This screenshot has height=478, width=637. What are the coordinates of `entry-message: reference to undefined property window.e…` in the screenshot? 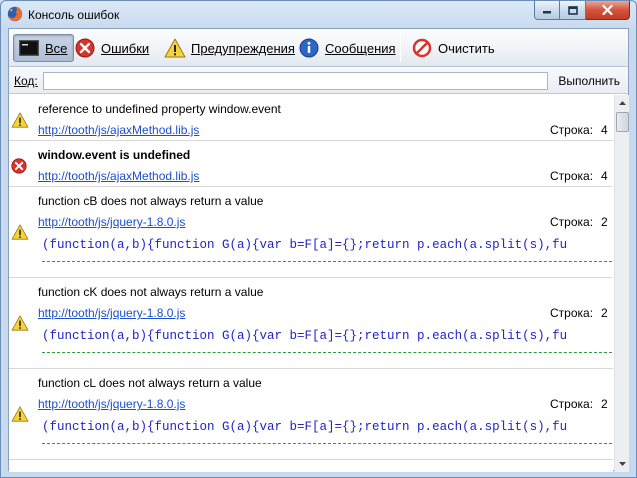 It's located at (159, 109).